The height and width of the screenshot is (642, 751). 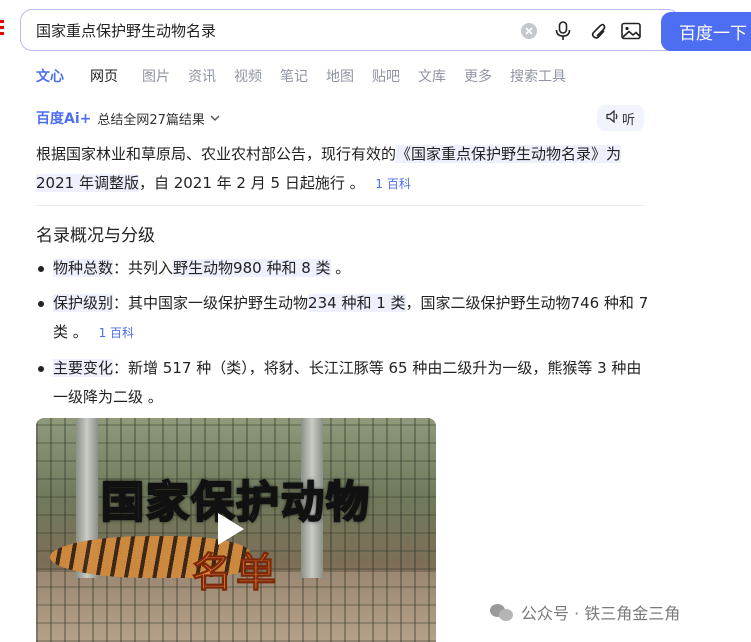 I want to click on watermark: 公众号 · 铁三角金三角, so click(x=585, y=612).